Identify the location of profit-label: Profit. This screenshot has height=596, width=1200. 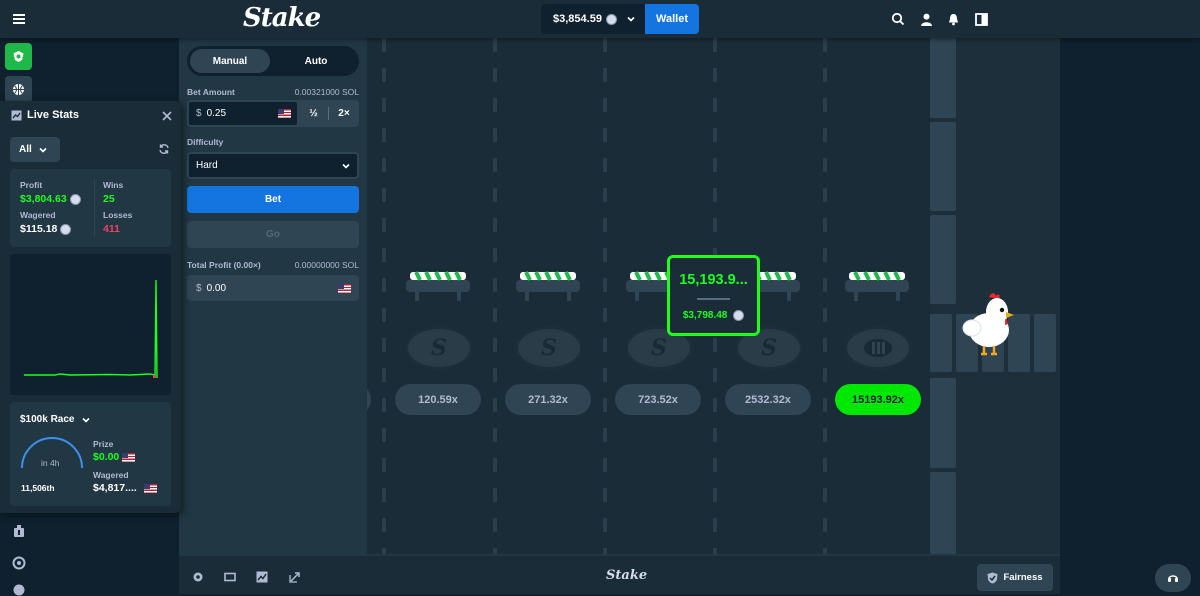
(31, 185).